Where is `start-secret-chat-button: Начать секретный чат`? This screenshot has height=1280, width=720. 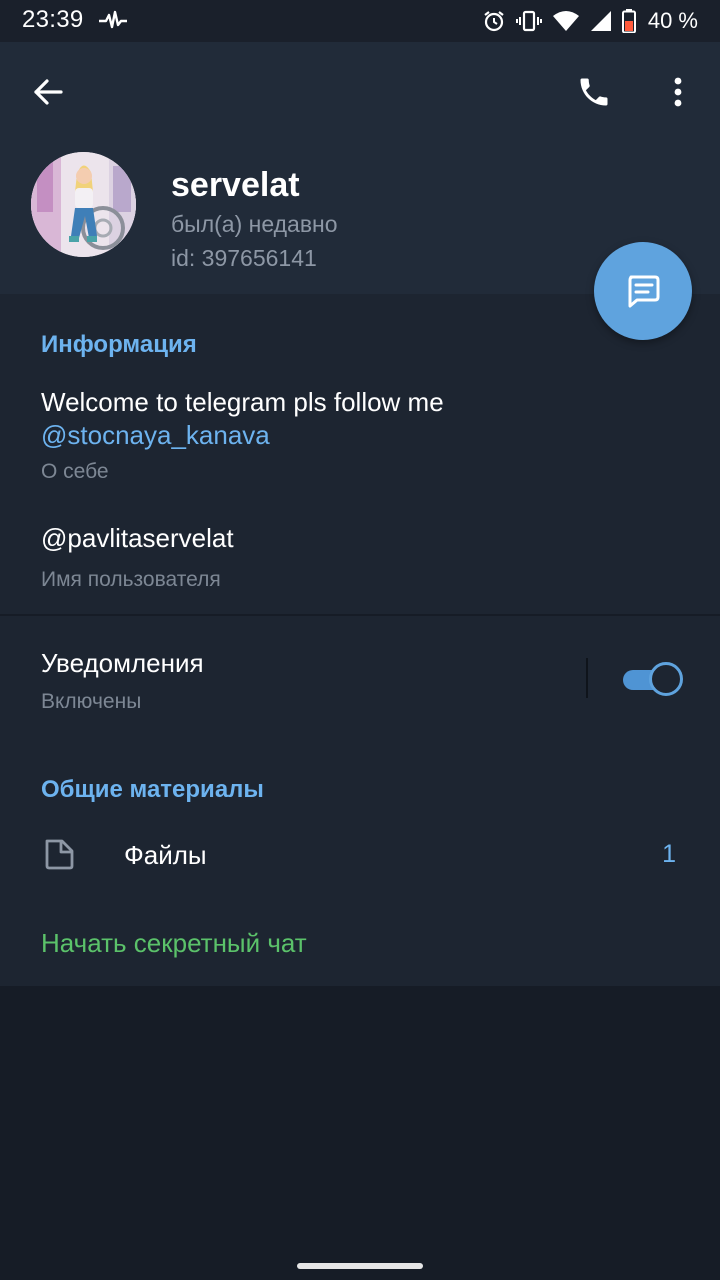
start-secret-chat-button: Начать секретный чат is located at coordinates (174, 943).